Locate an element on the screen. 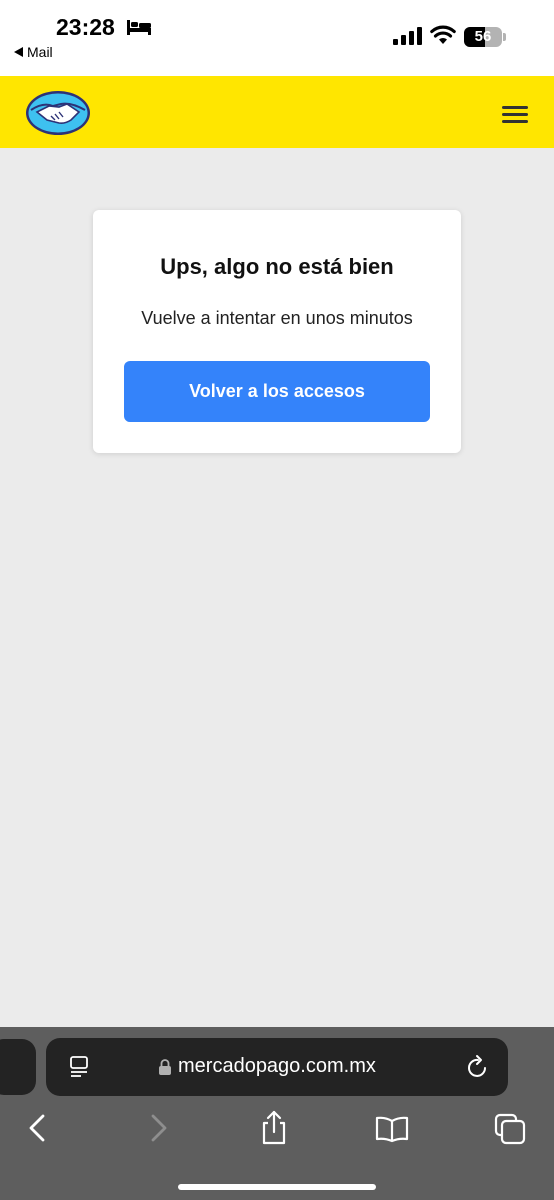 This screenshot has height=1200, width=554. browser-bottom-bar: mercadopago.com.mx is located at coordinates (277, 1113).